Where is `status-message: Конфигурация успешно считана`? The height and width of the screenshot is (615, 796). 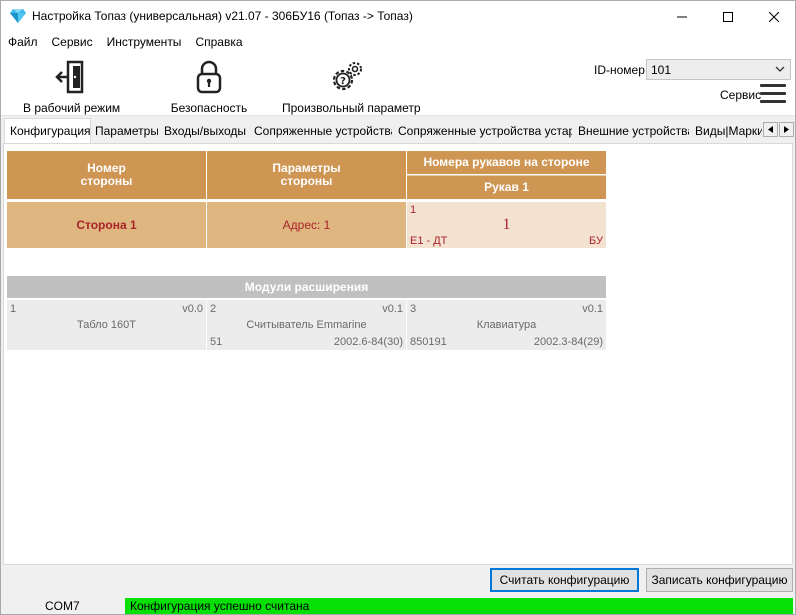 status-message: Конфигурация успешно считана is located at coordinates (459, 606).